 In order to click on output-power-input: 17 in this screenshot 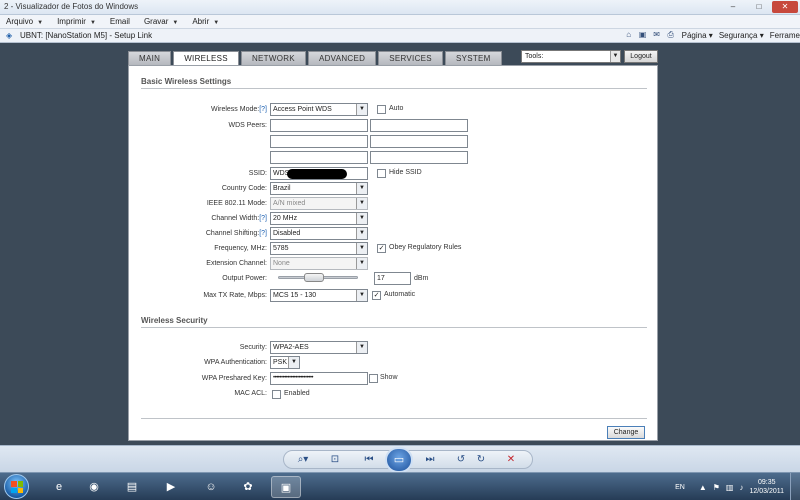, I will do `click(392, 278)`.